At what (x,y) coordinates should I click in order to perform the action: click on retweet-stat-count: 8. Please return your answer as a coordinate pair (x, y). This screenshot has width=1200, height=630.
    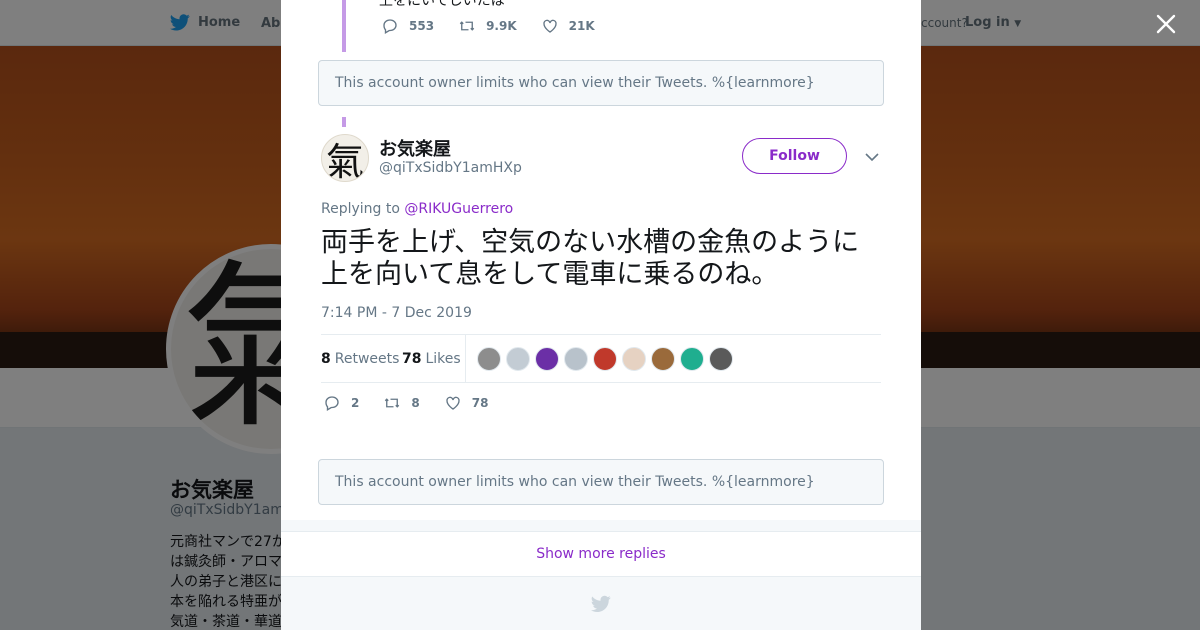
    Looking at the image, I should click on (326, 359).